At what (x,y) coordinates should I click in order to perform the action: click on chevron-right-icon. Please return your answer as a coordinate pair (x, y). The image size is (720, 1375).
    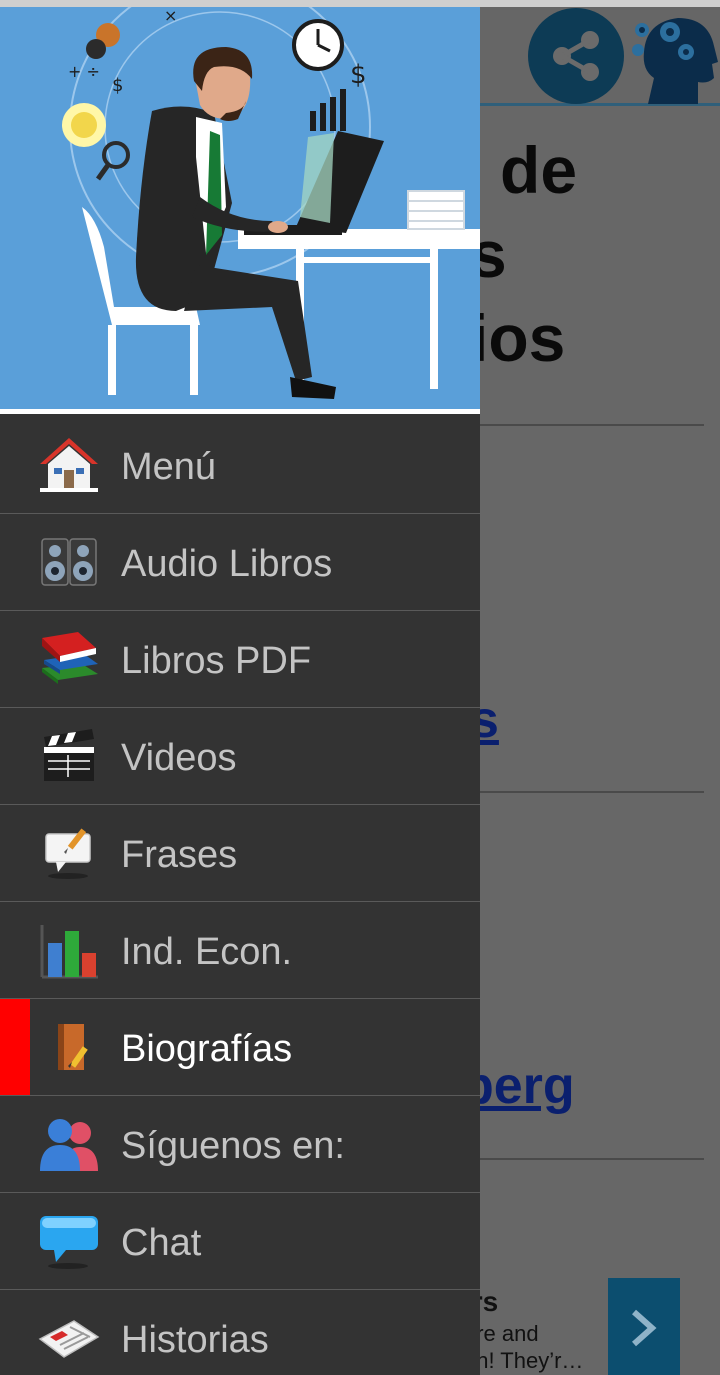
    Looking at the image, I should click on (644, 1328).